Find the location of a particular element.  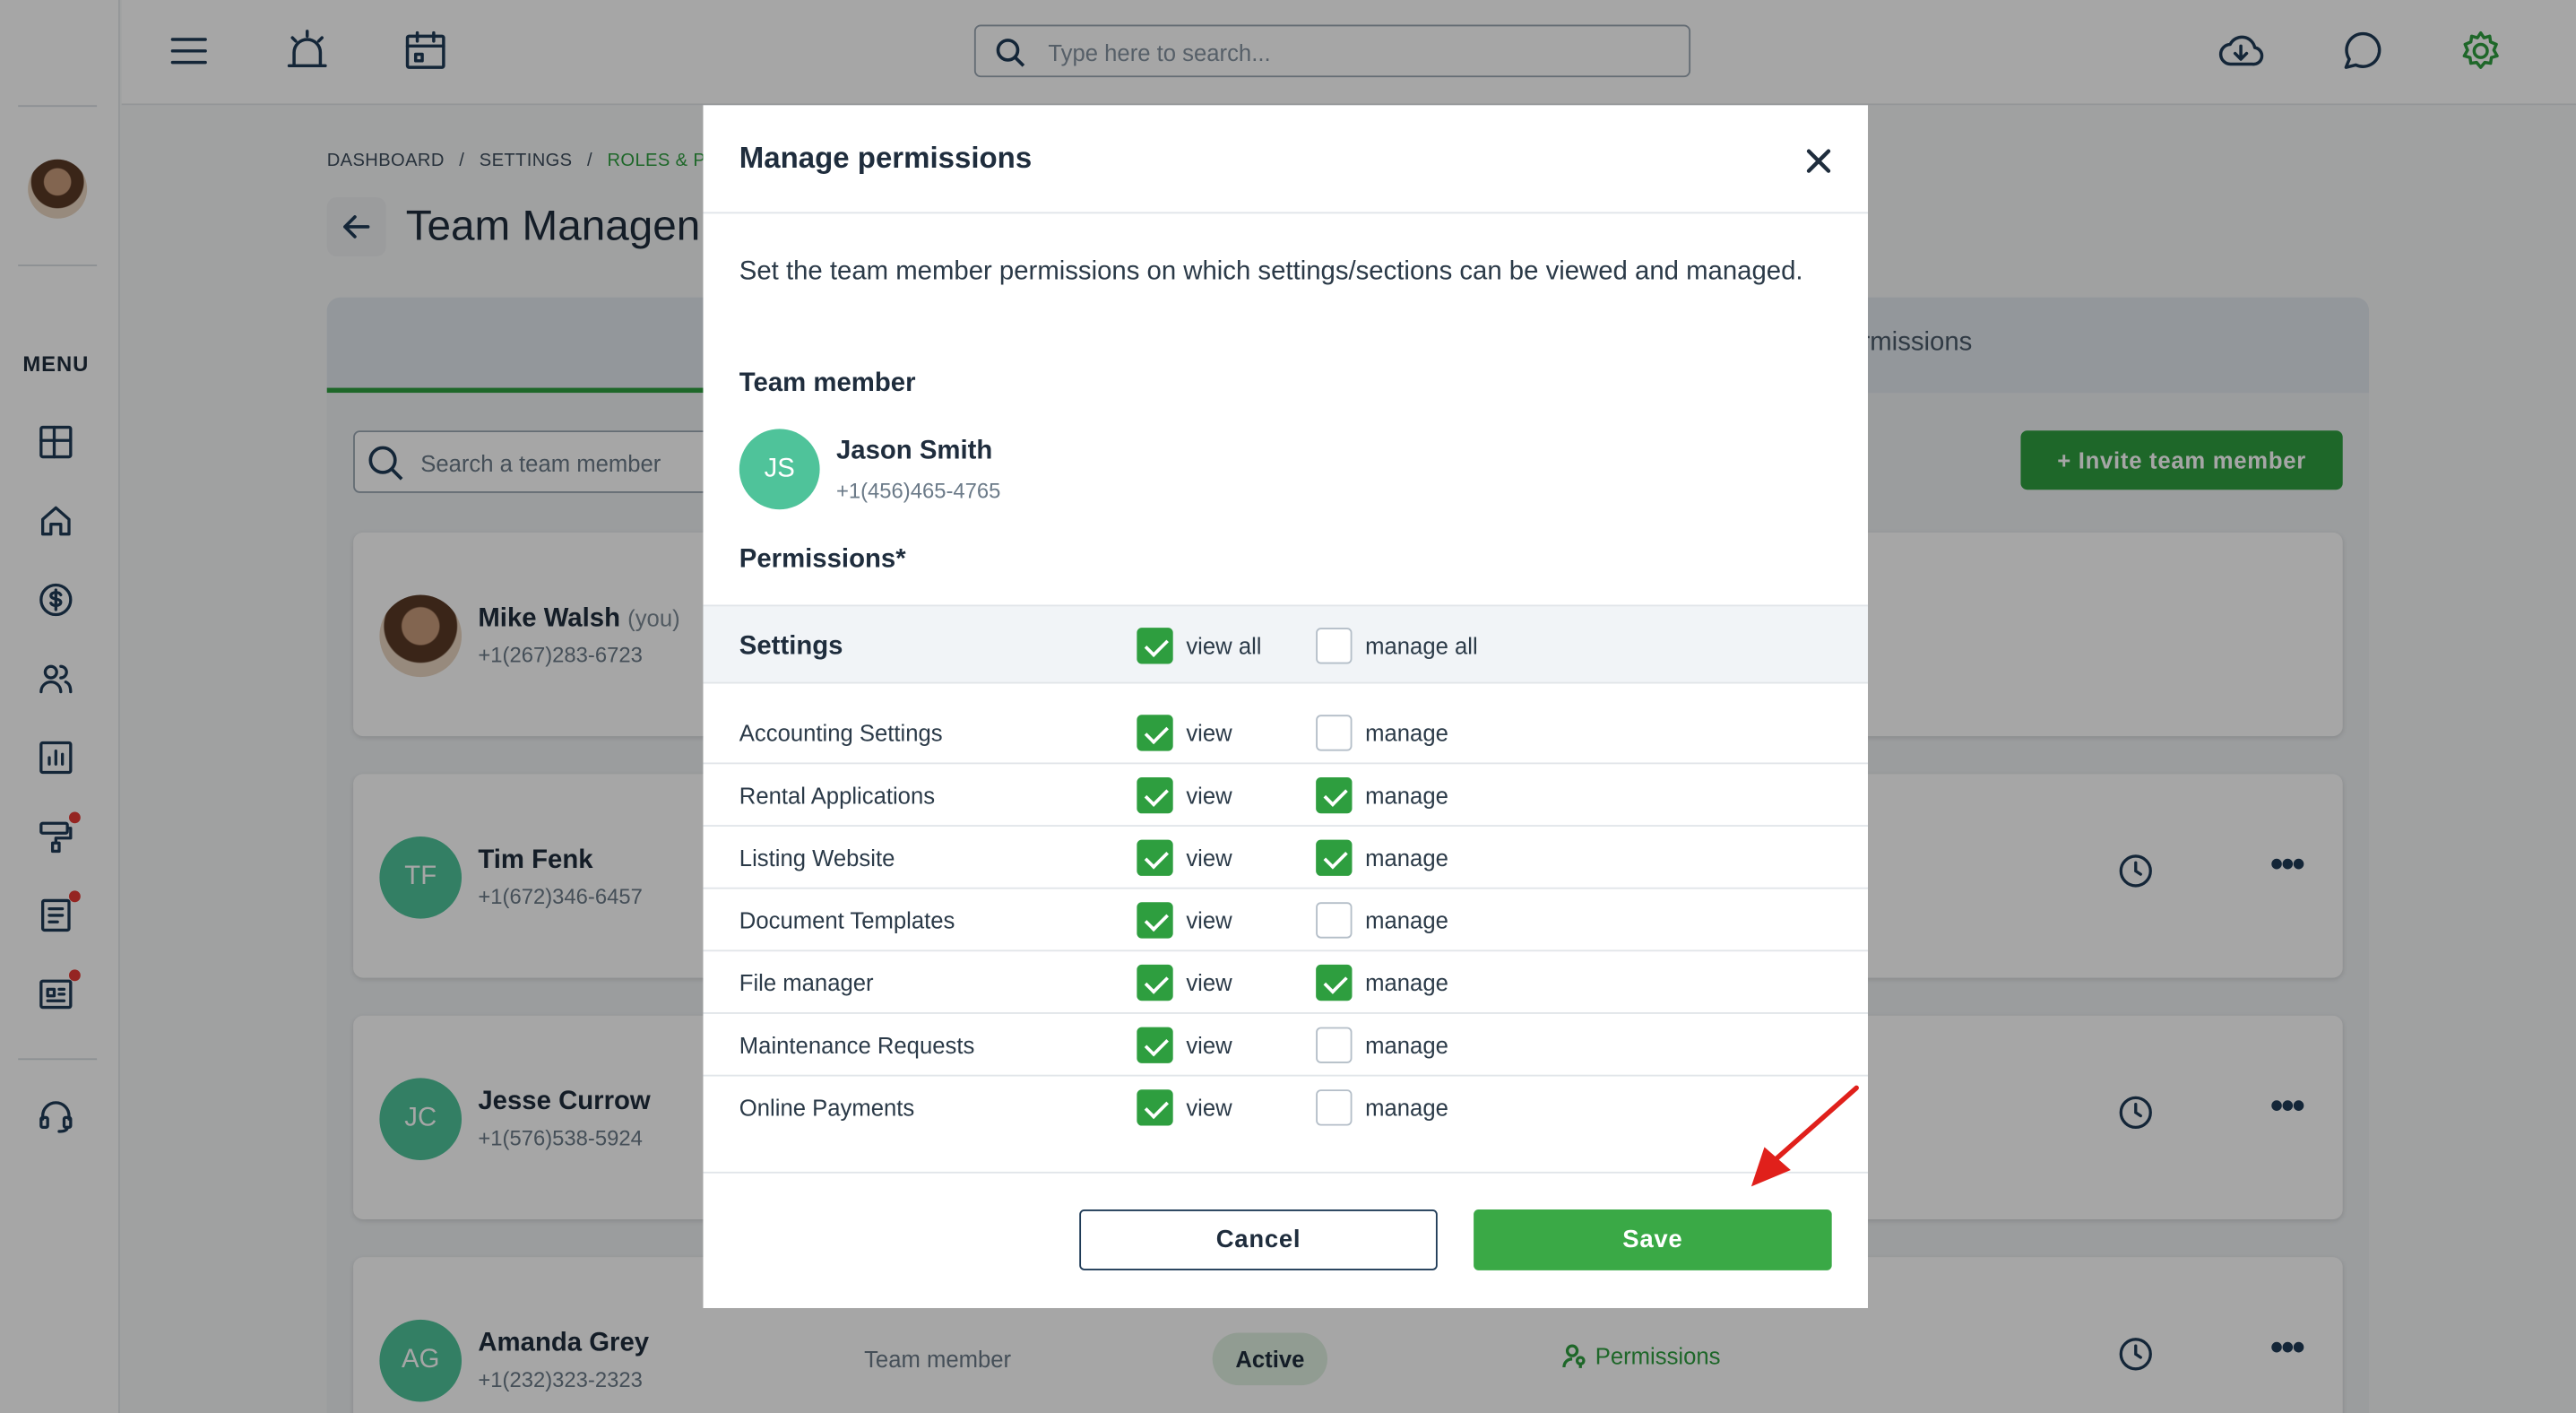

permission-row: File manager view manage is located at coordinates (1286, 982).